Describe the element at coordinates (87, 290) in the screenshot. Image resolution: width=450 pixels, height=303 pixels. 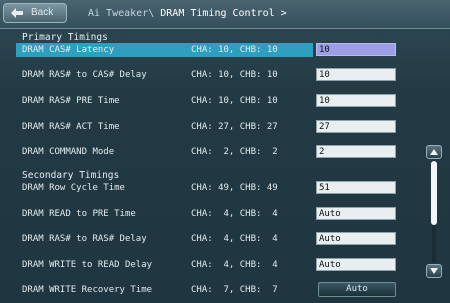
I see `row-label: DRAM WRITE Recovery Time` at that location.